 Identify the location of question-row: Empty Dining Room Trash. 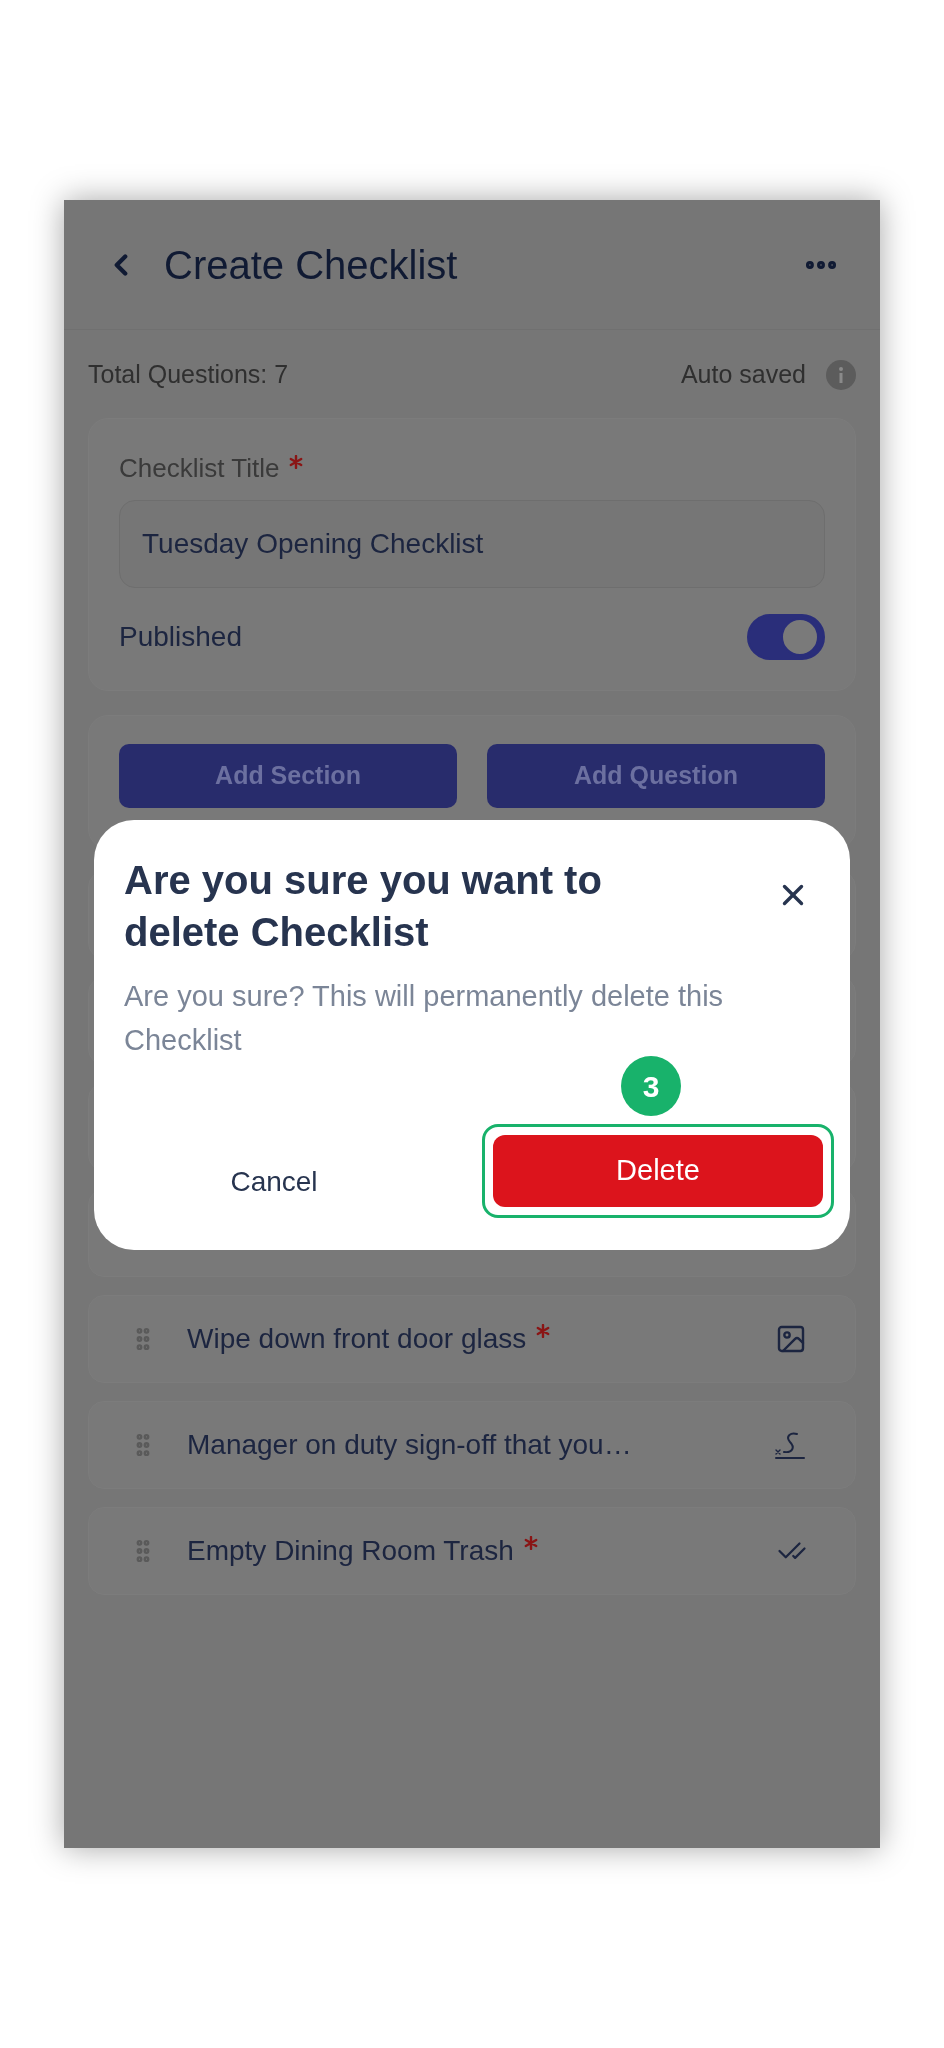
(472, 1550).